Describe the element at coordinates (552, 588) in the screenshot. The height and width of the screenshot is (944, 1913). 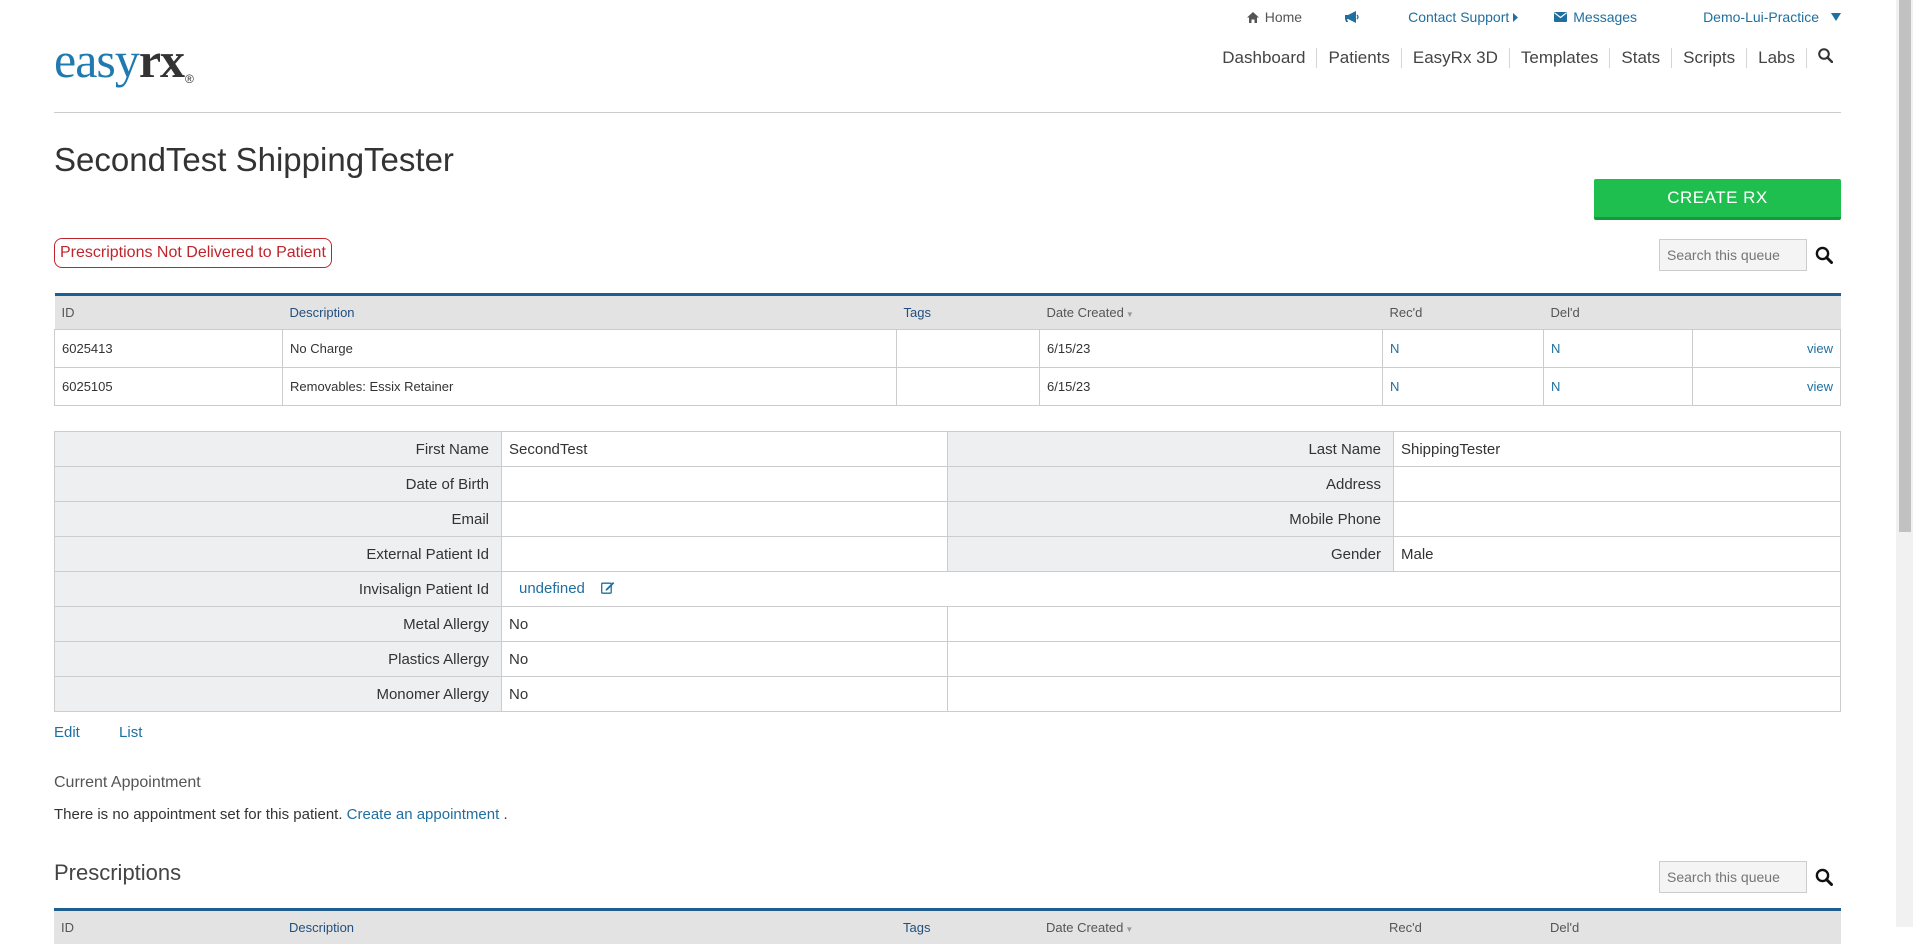
I see `invisalign-id-link: undefined` at that location.